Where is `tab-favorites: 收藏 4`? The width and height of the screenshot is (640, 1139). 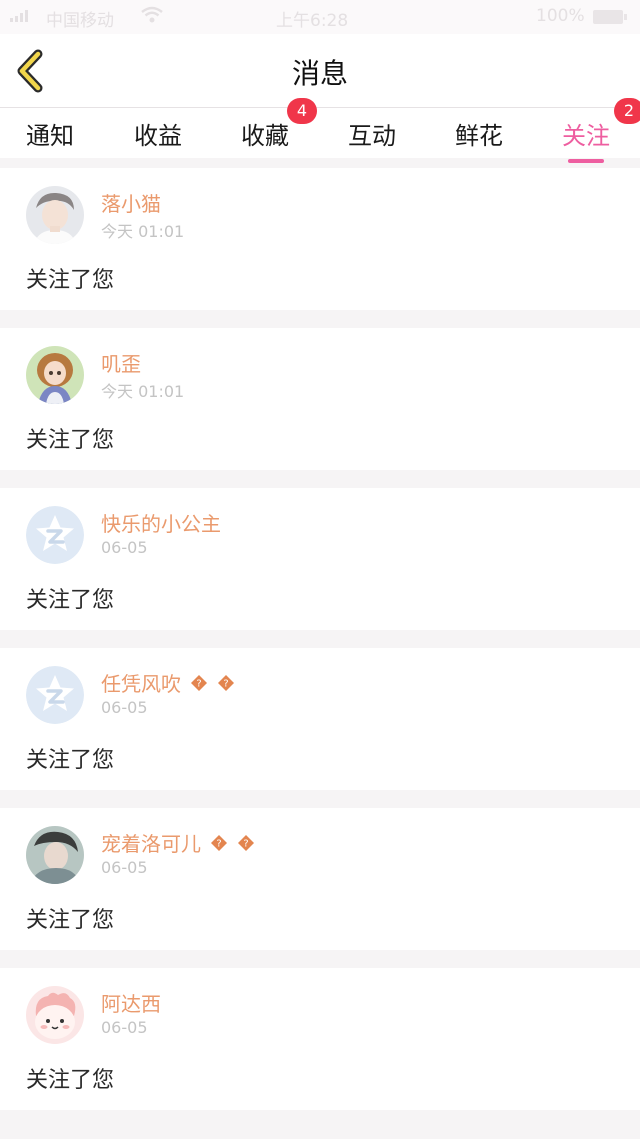
tab-favorites: 收藏 4 is located at coordinates (279, 124).